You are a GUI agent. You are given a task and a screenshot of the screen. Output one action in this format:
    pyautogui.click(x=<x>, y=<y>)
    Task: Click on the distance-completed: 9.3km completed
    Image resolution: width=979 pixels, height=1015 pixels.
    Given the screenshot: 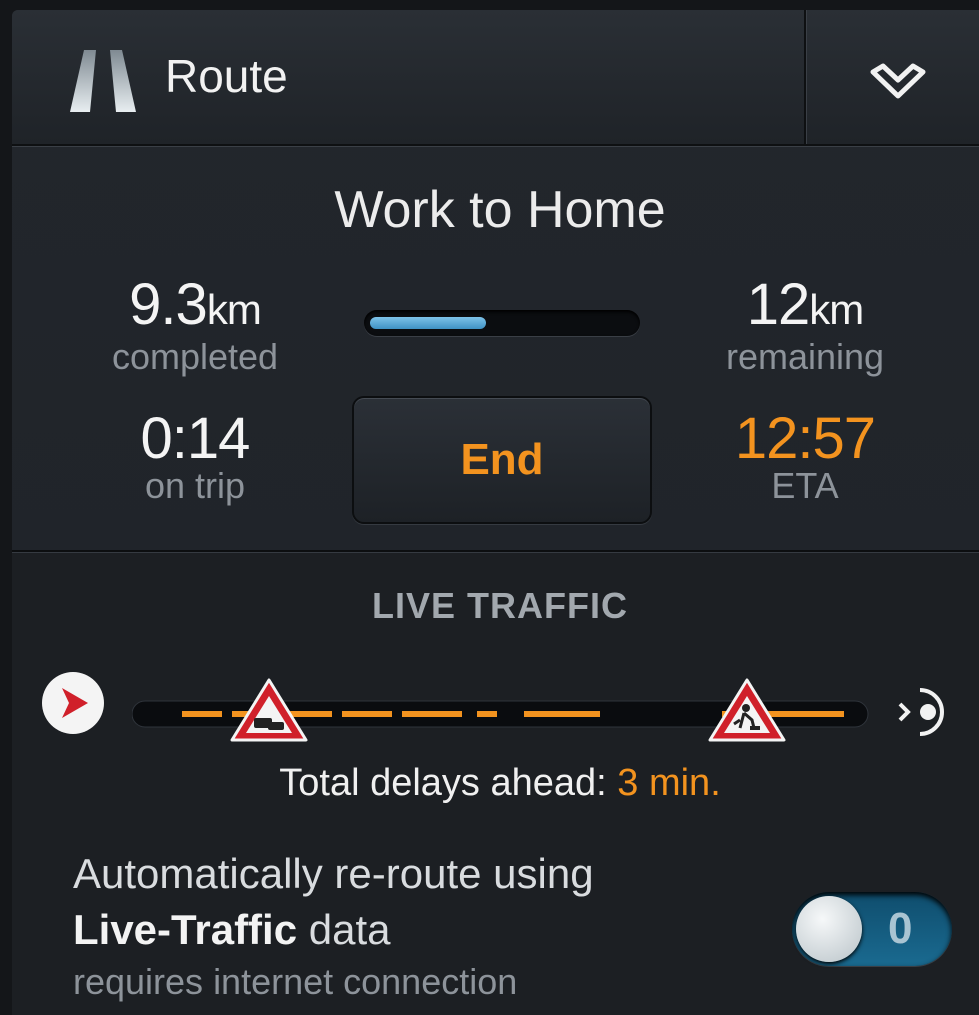 What is the action you would take?
    pyautogui.click(x=195, y=325)
    